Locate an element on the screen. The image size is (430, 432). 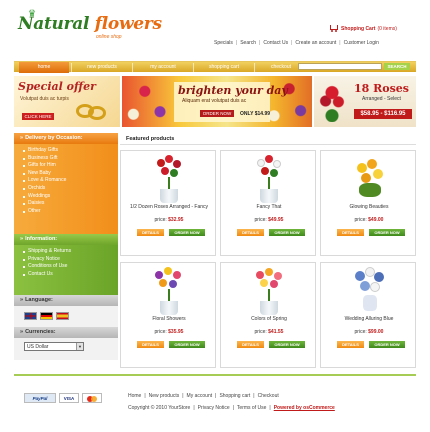
store-logo: ♛ Natural flowers online shop is located at coordinates (90, 24).